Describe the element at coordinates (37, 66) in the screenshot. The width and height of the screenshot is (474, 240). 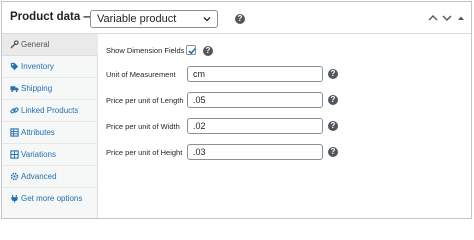
I see `tab-label: Inventory` at that location.